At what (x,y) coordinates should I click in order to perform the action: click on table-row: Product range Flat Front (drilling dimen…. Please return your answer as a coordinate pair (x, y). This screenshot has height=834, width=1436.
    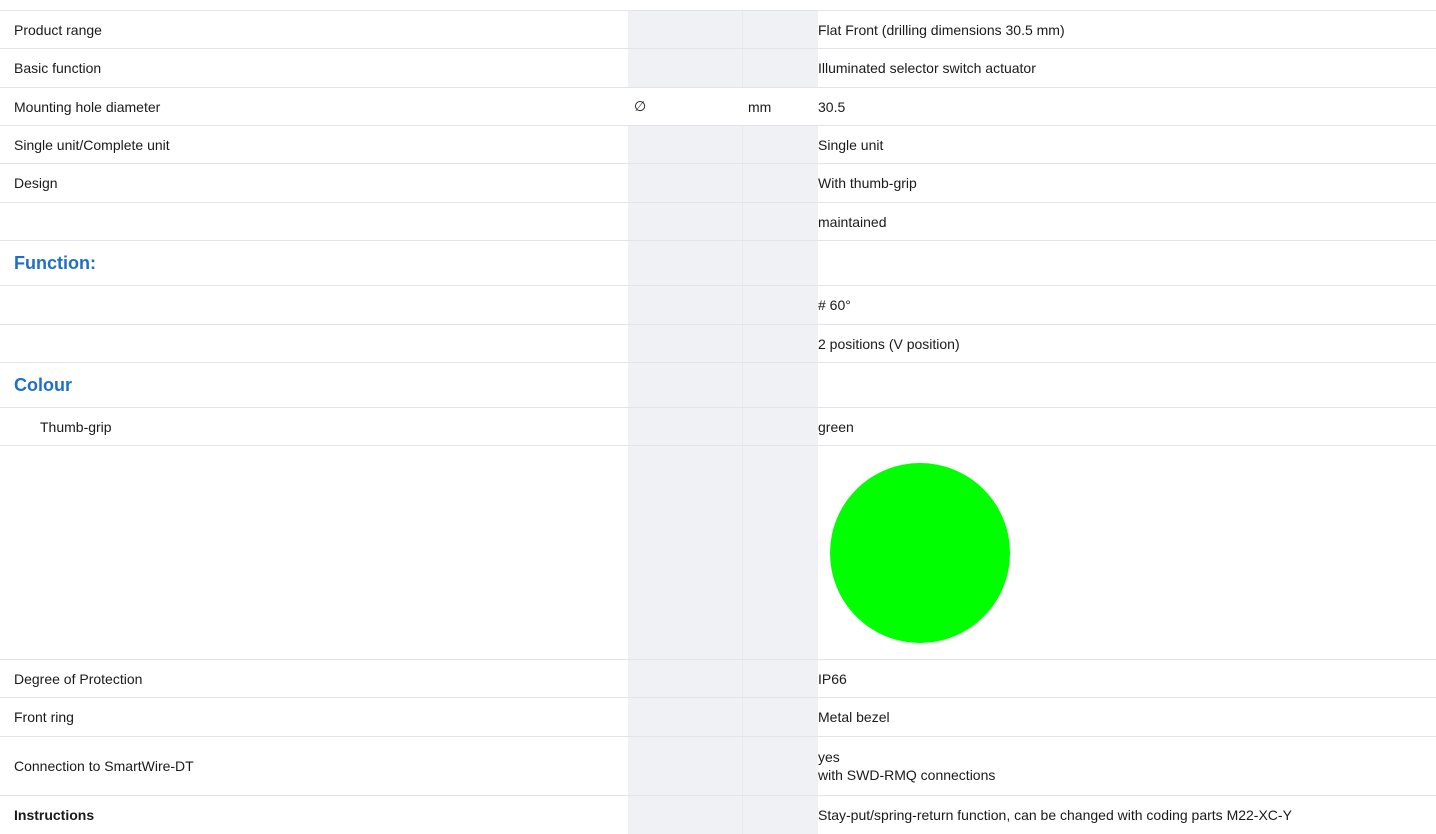
    Looking at the image, I should click on (718, 30).